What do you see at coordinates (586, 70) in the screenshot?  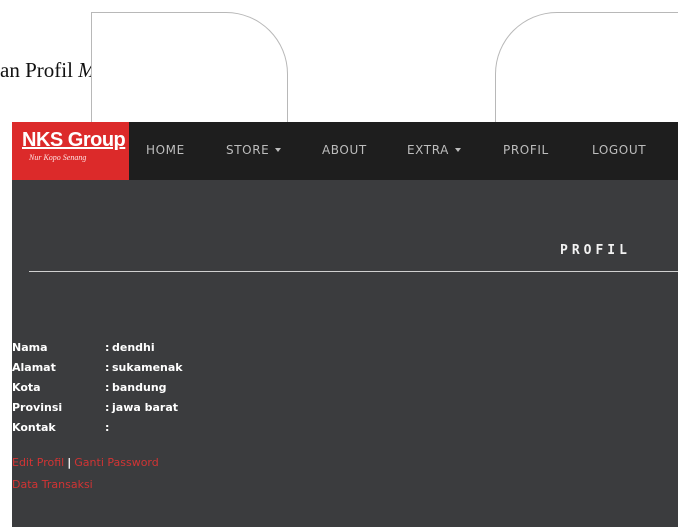 I see `decorative-tab-right` at bounding box center [586, 70].